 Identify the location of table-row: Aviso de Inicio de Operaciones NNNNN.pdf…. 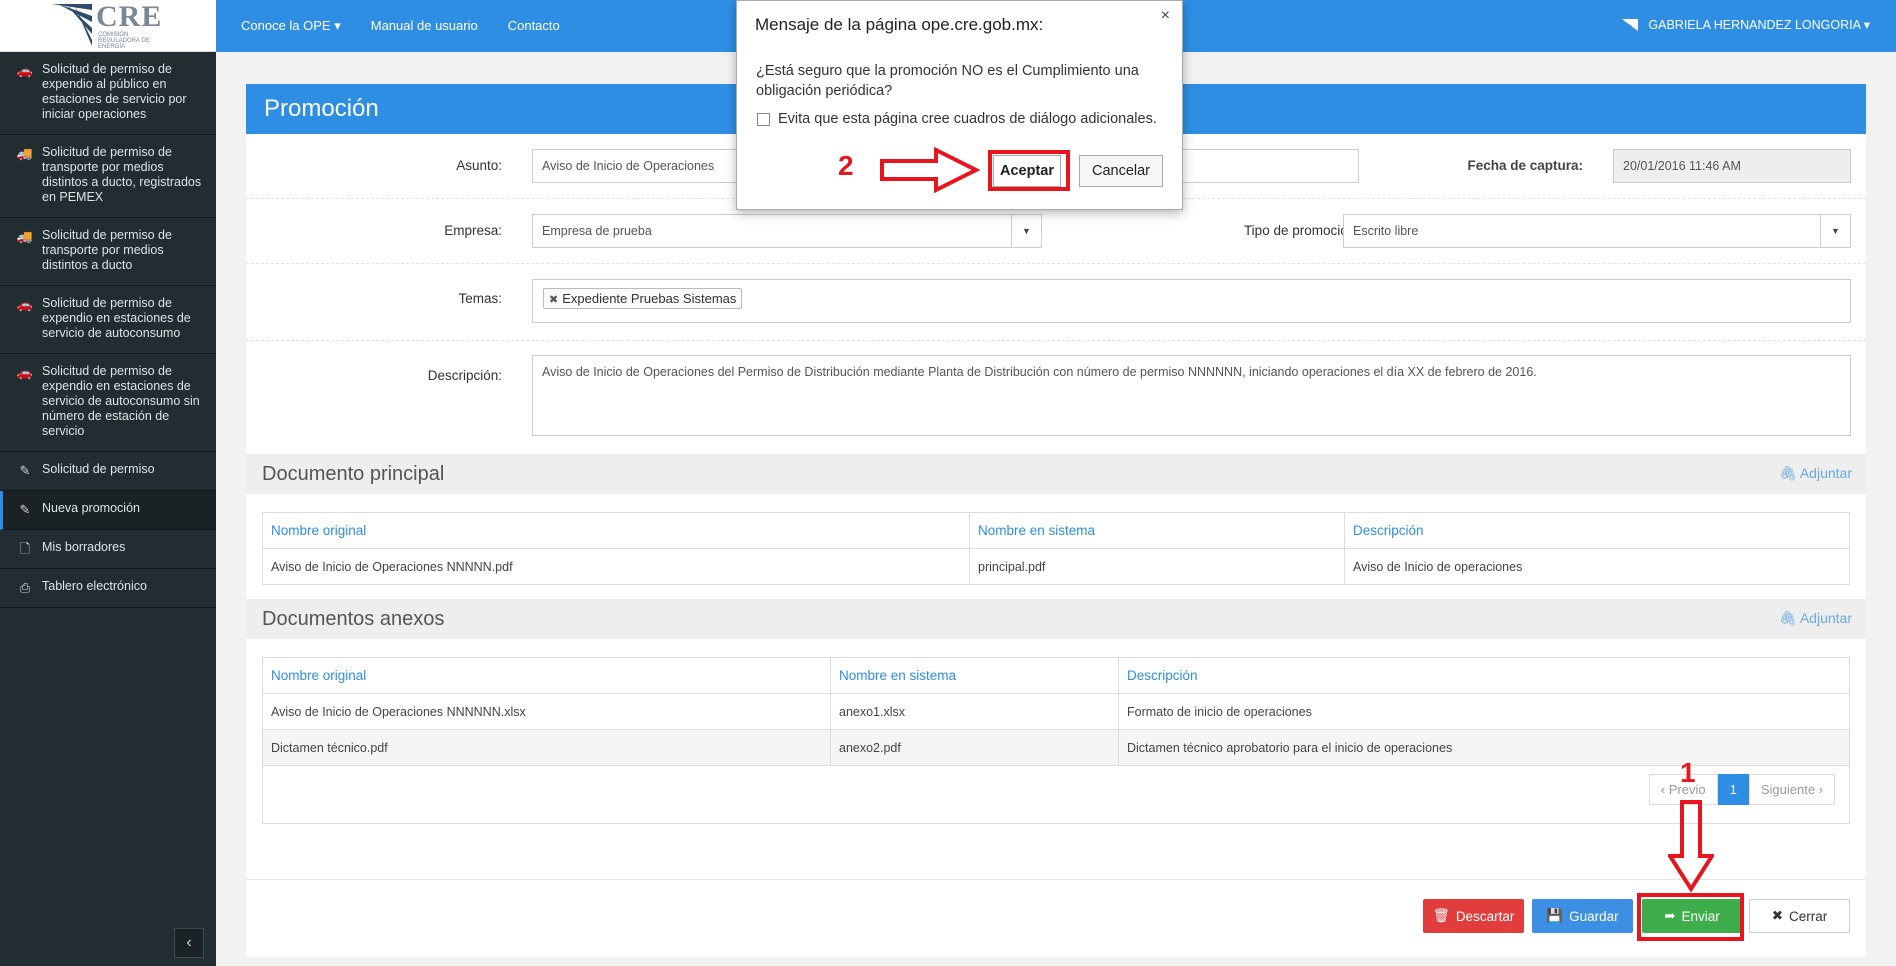
(1056, 566).